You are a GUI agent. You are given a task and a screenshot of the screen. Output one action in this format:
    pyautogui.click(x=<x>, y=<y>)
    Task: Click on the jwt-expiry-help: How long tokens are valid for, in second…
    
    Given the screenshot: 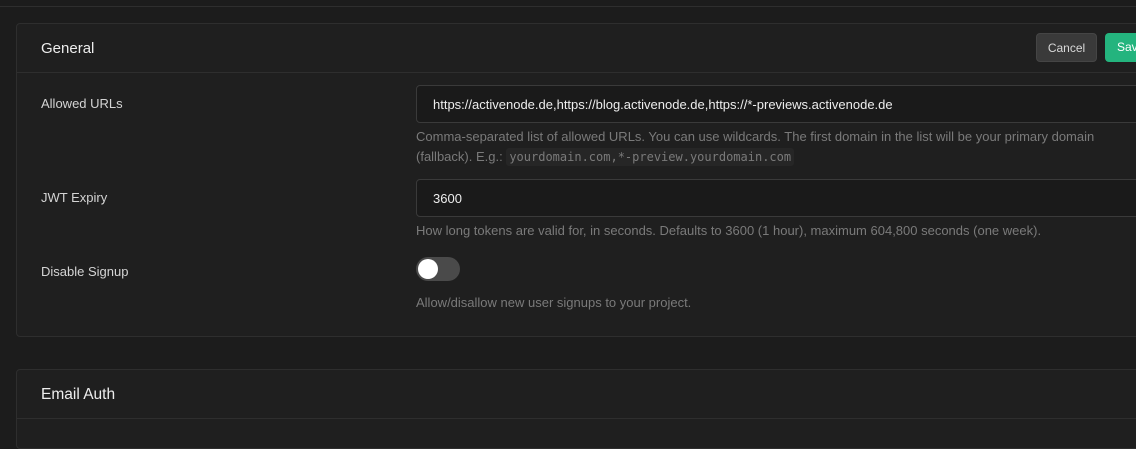 What is the action you would take?
    pyautogui.click(x=729, y=230)
    